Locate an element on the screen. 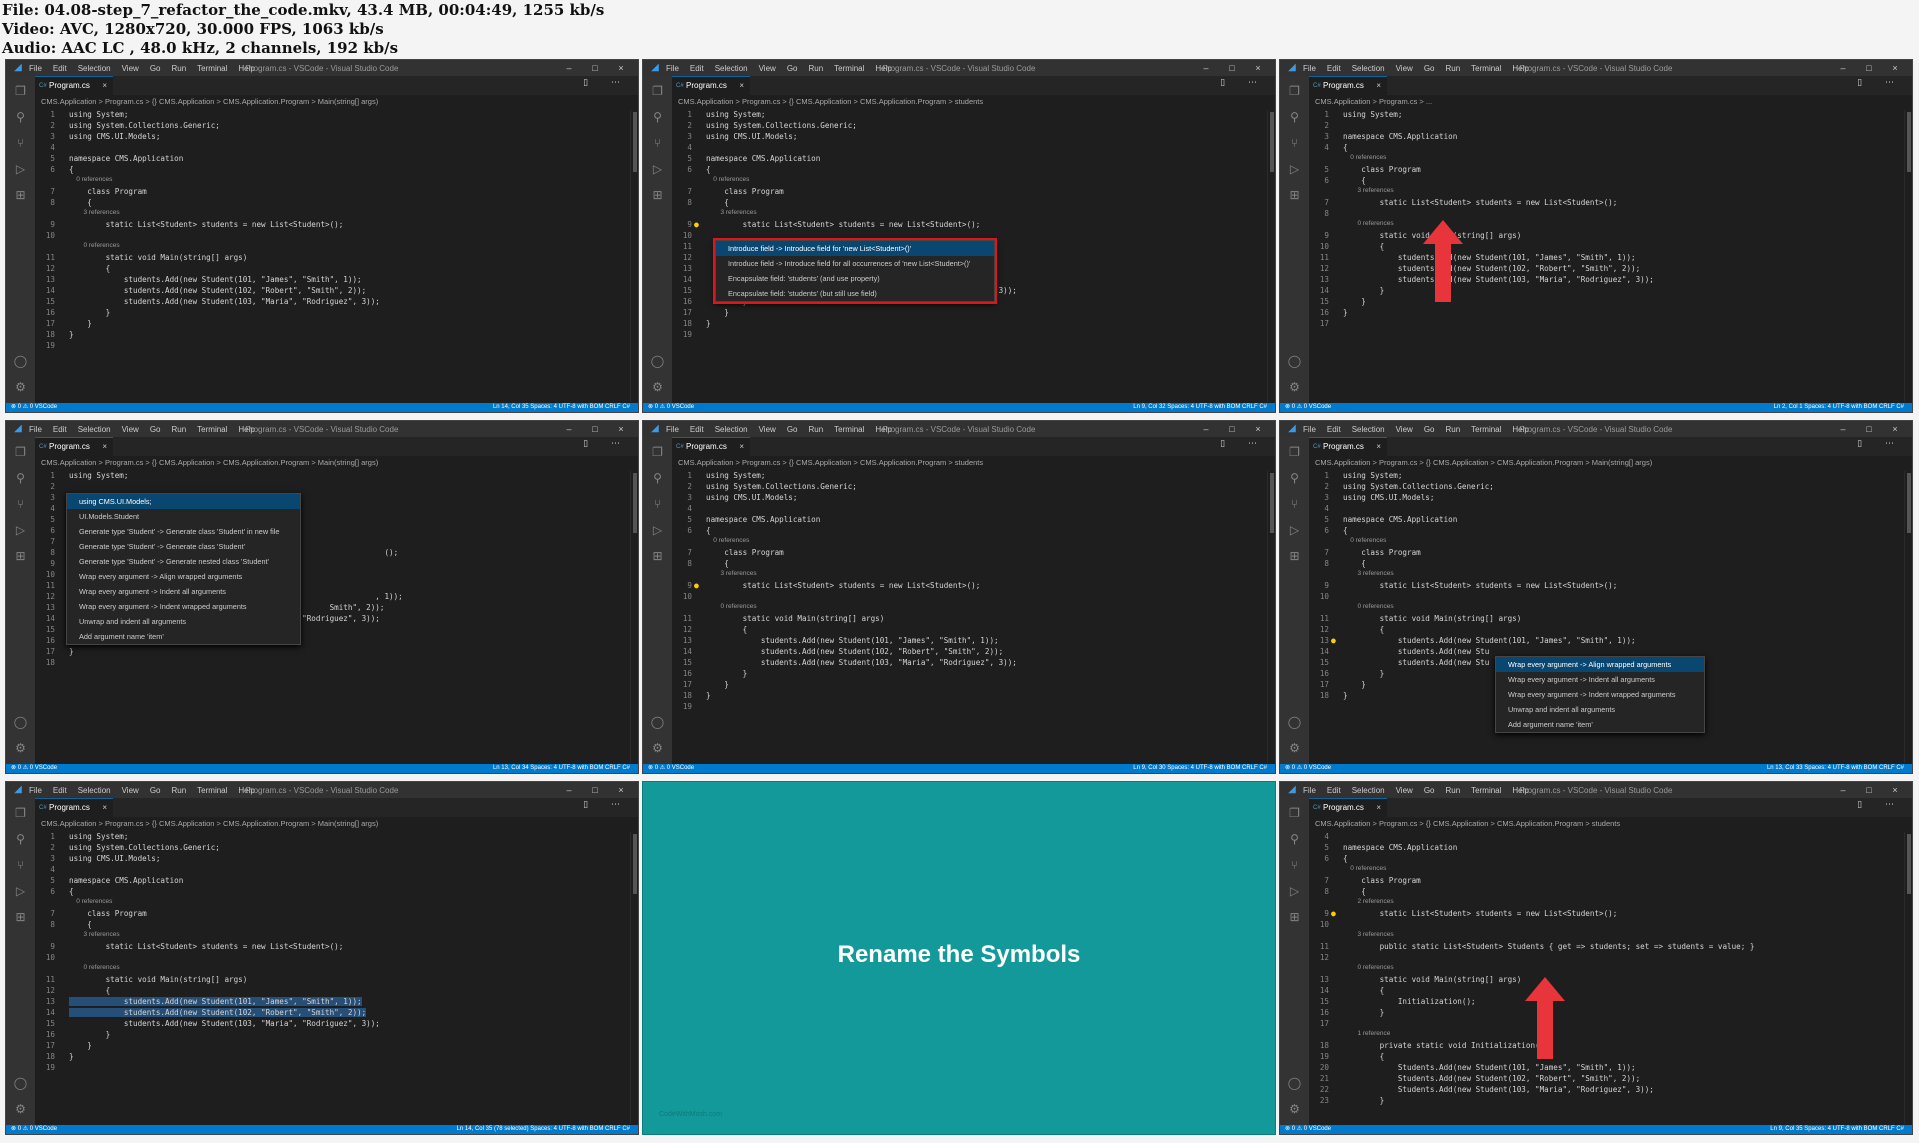 This screenshot has width=1919, height=1143. quick-fix-item: Unwrap and indent all arguments is located at coordinates (1600, 709).